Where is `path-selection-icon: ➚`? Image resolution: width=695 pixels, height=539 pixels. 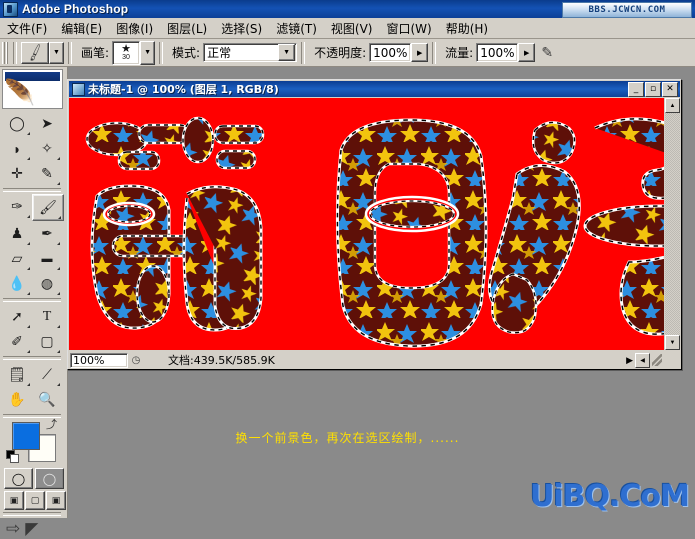
path-selection-icon: ➚ is located at coordinates (17, 316).